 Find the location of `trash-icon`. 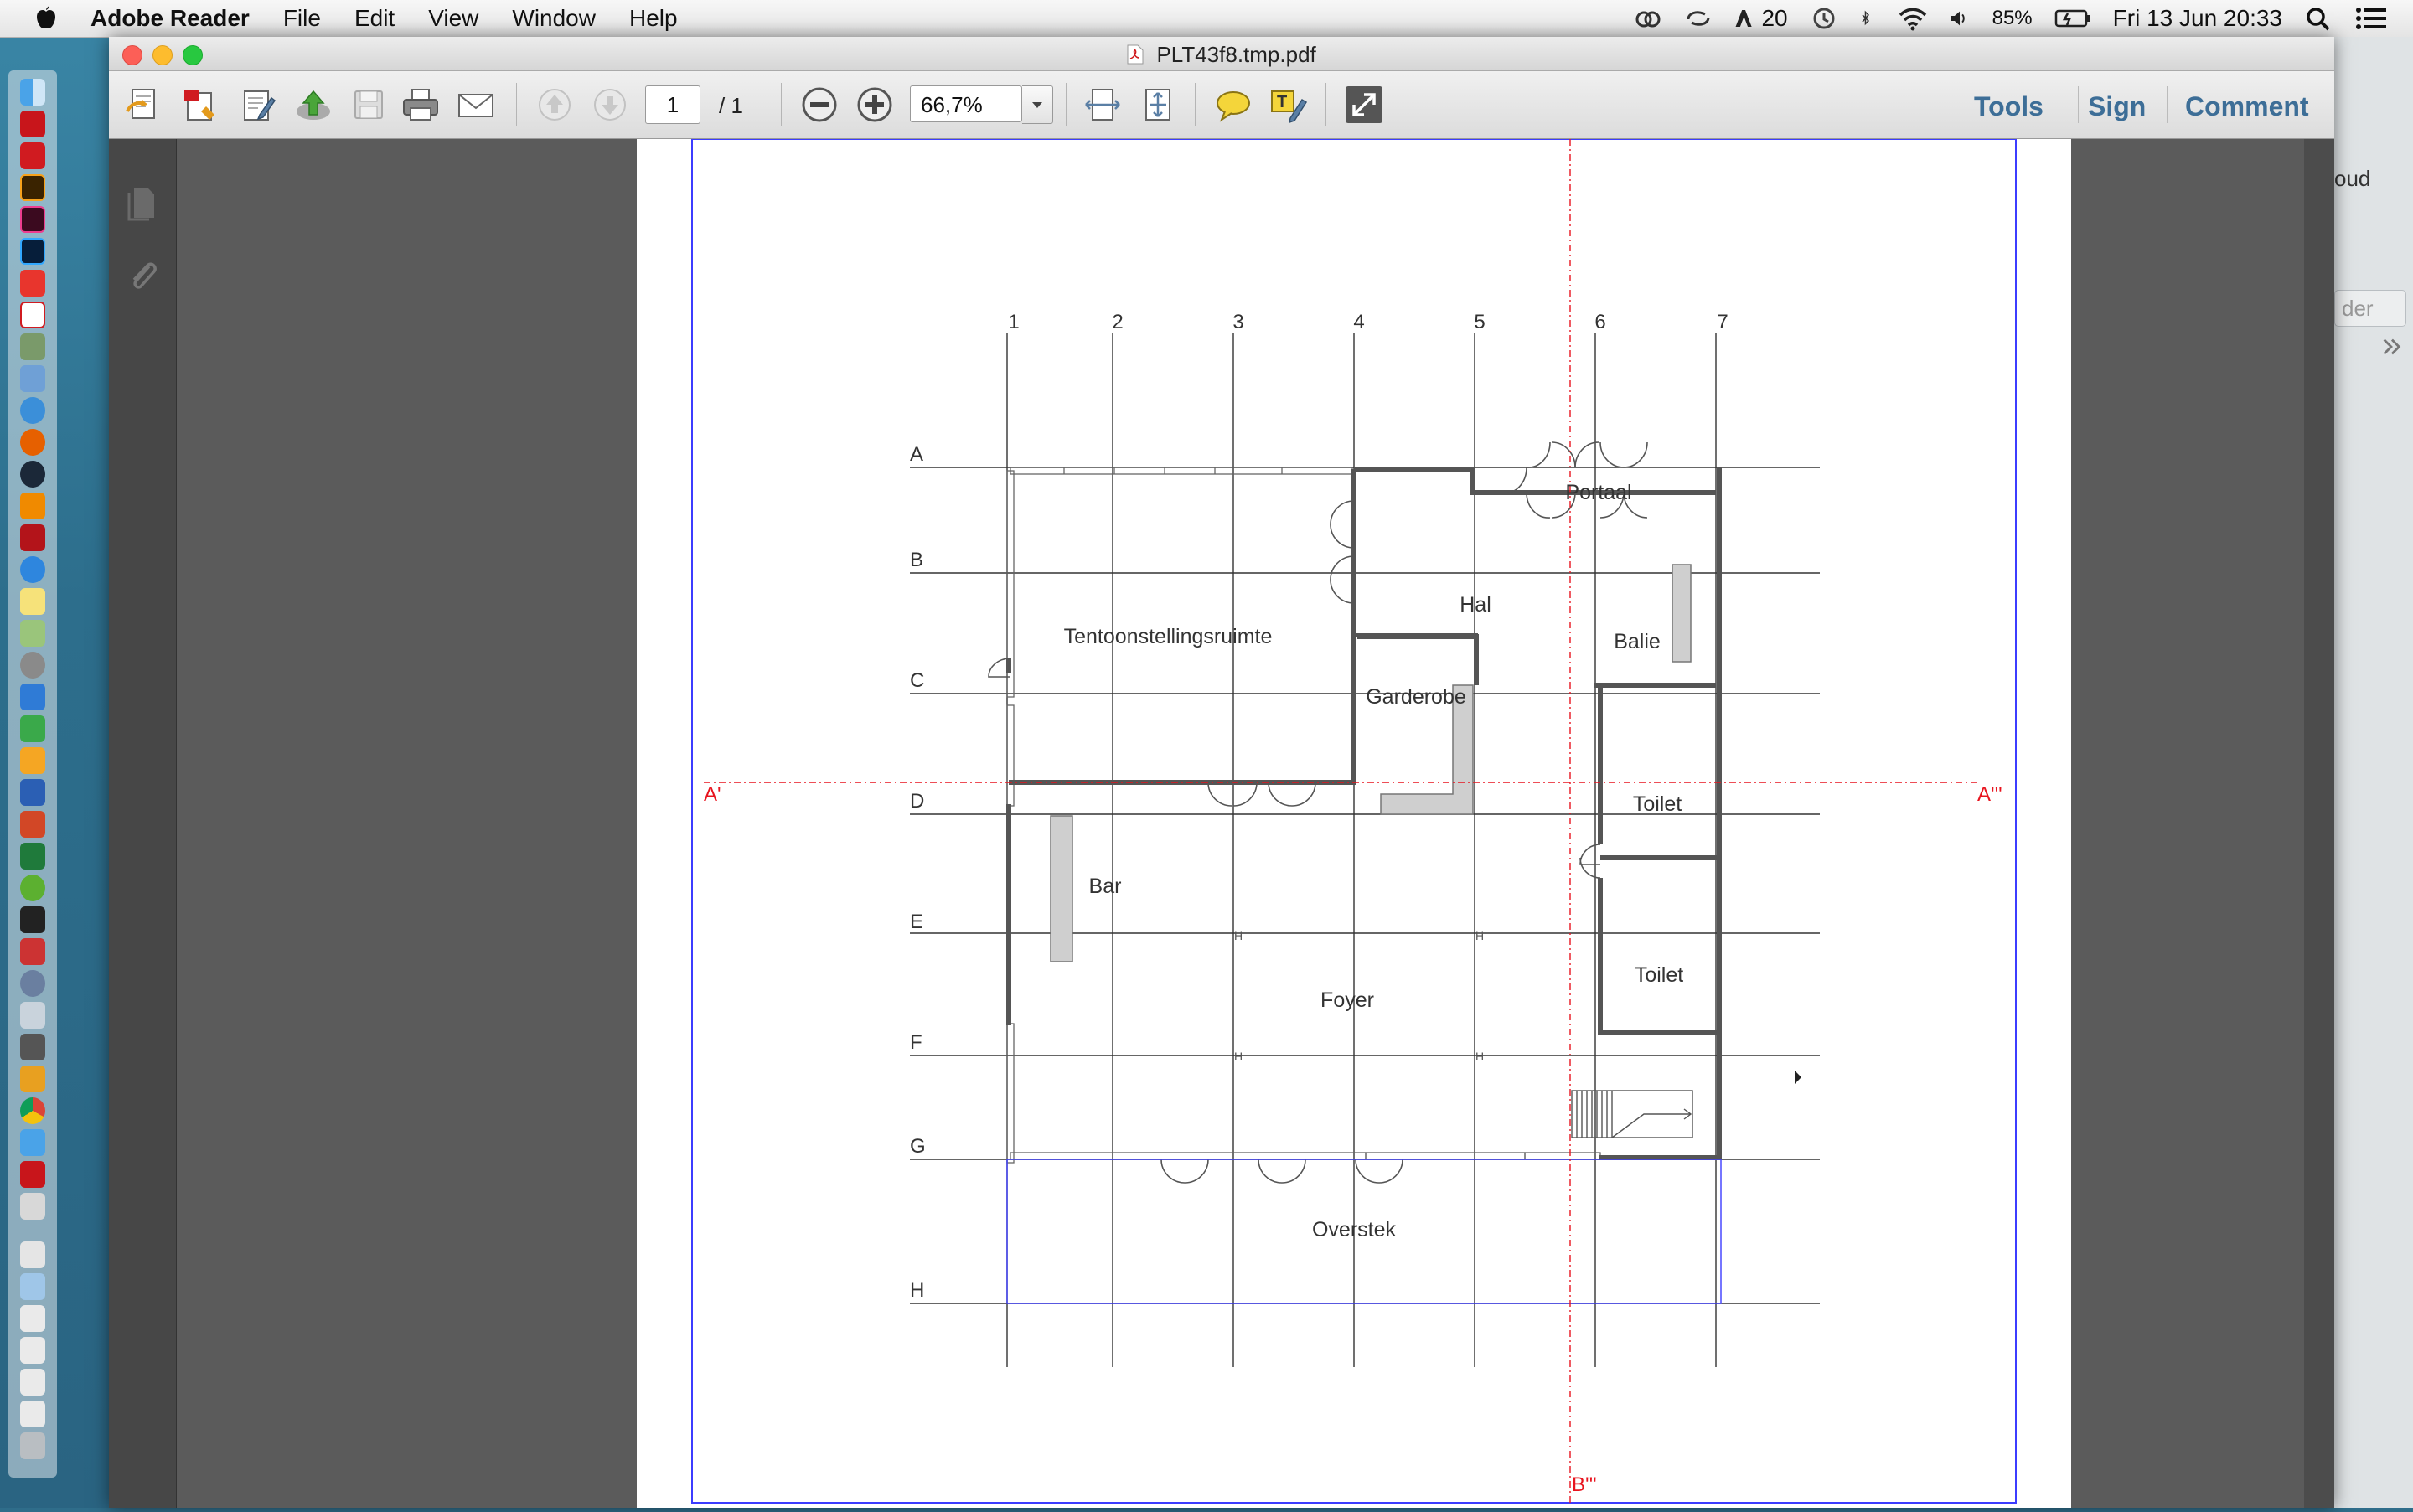

trash-icon is located at coordinates (32, 1445).